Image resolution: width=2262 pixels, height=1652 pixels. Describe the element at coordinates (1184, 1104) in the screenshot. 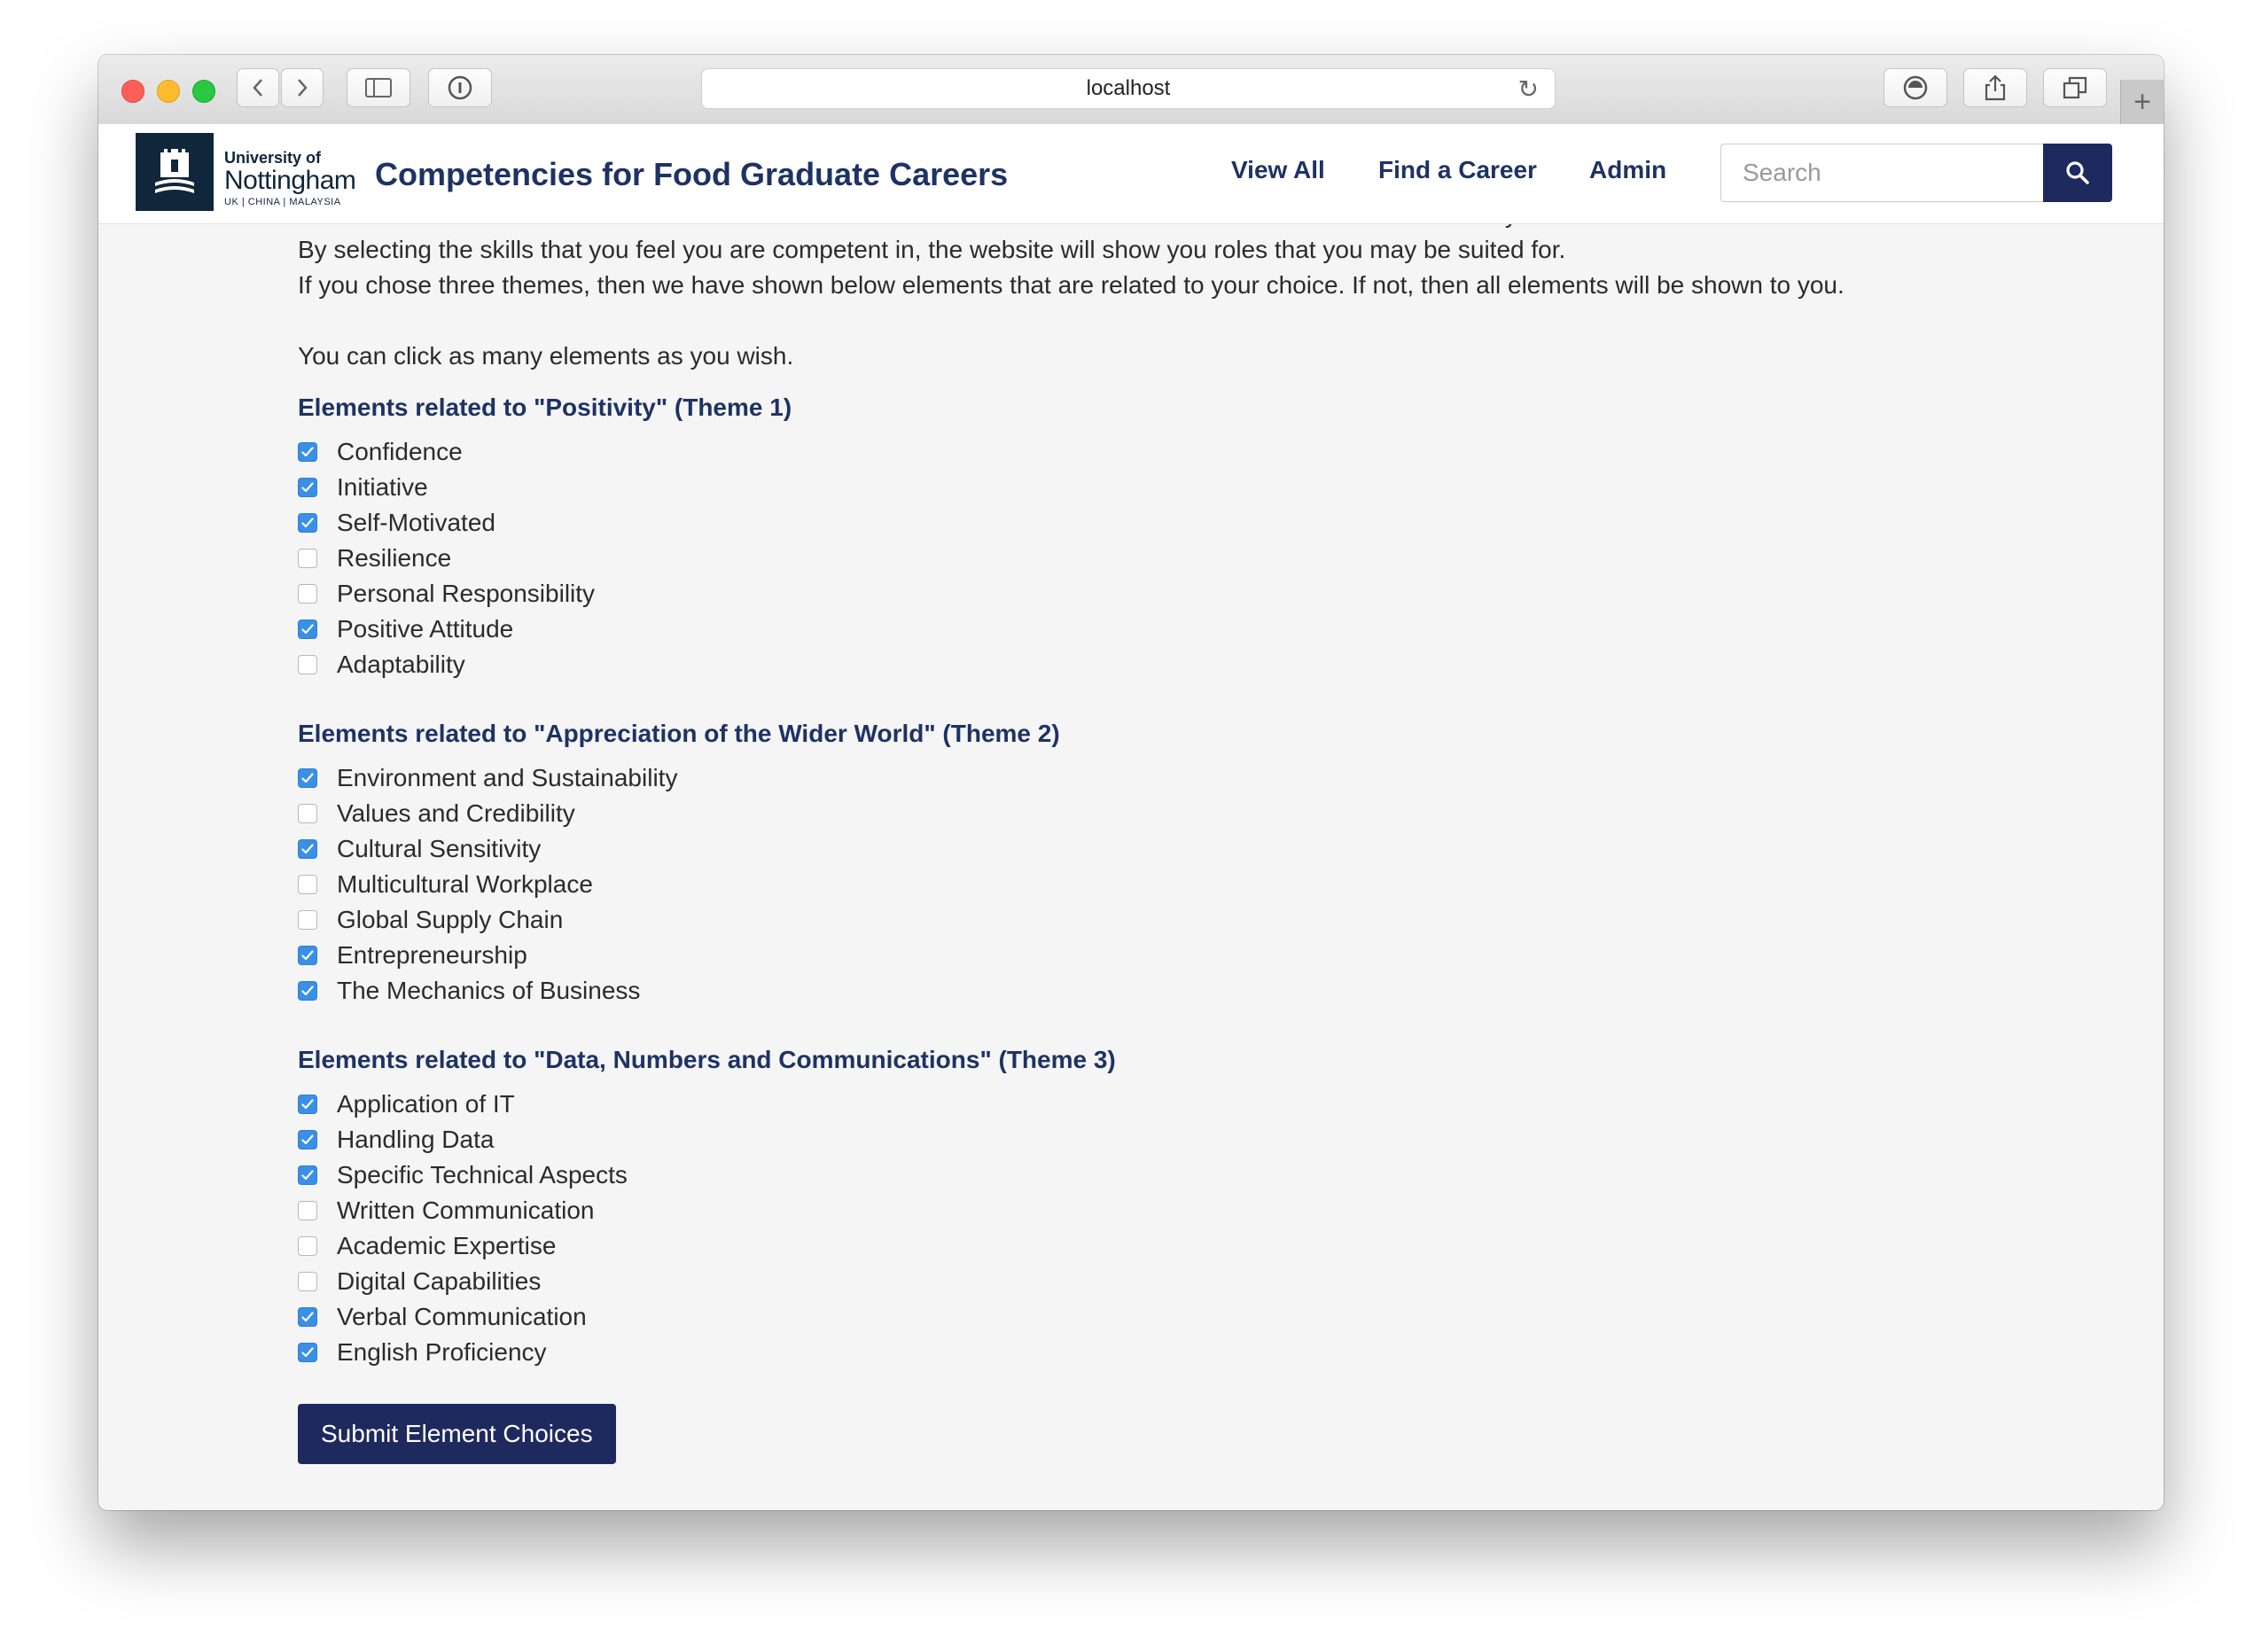

I see `element-option: Application of IT` at that location.